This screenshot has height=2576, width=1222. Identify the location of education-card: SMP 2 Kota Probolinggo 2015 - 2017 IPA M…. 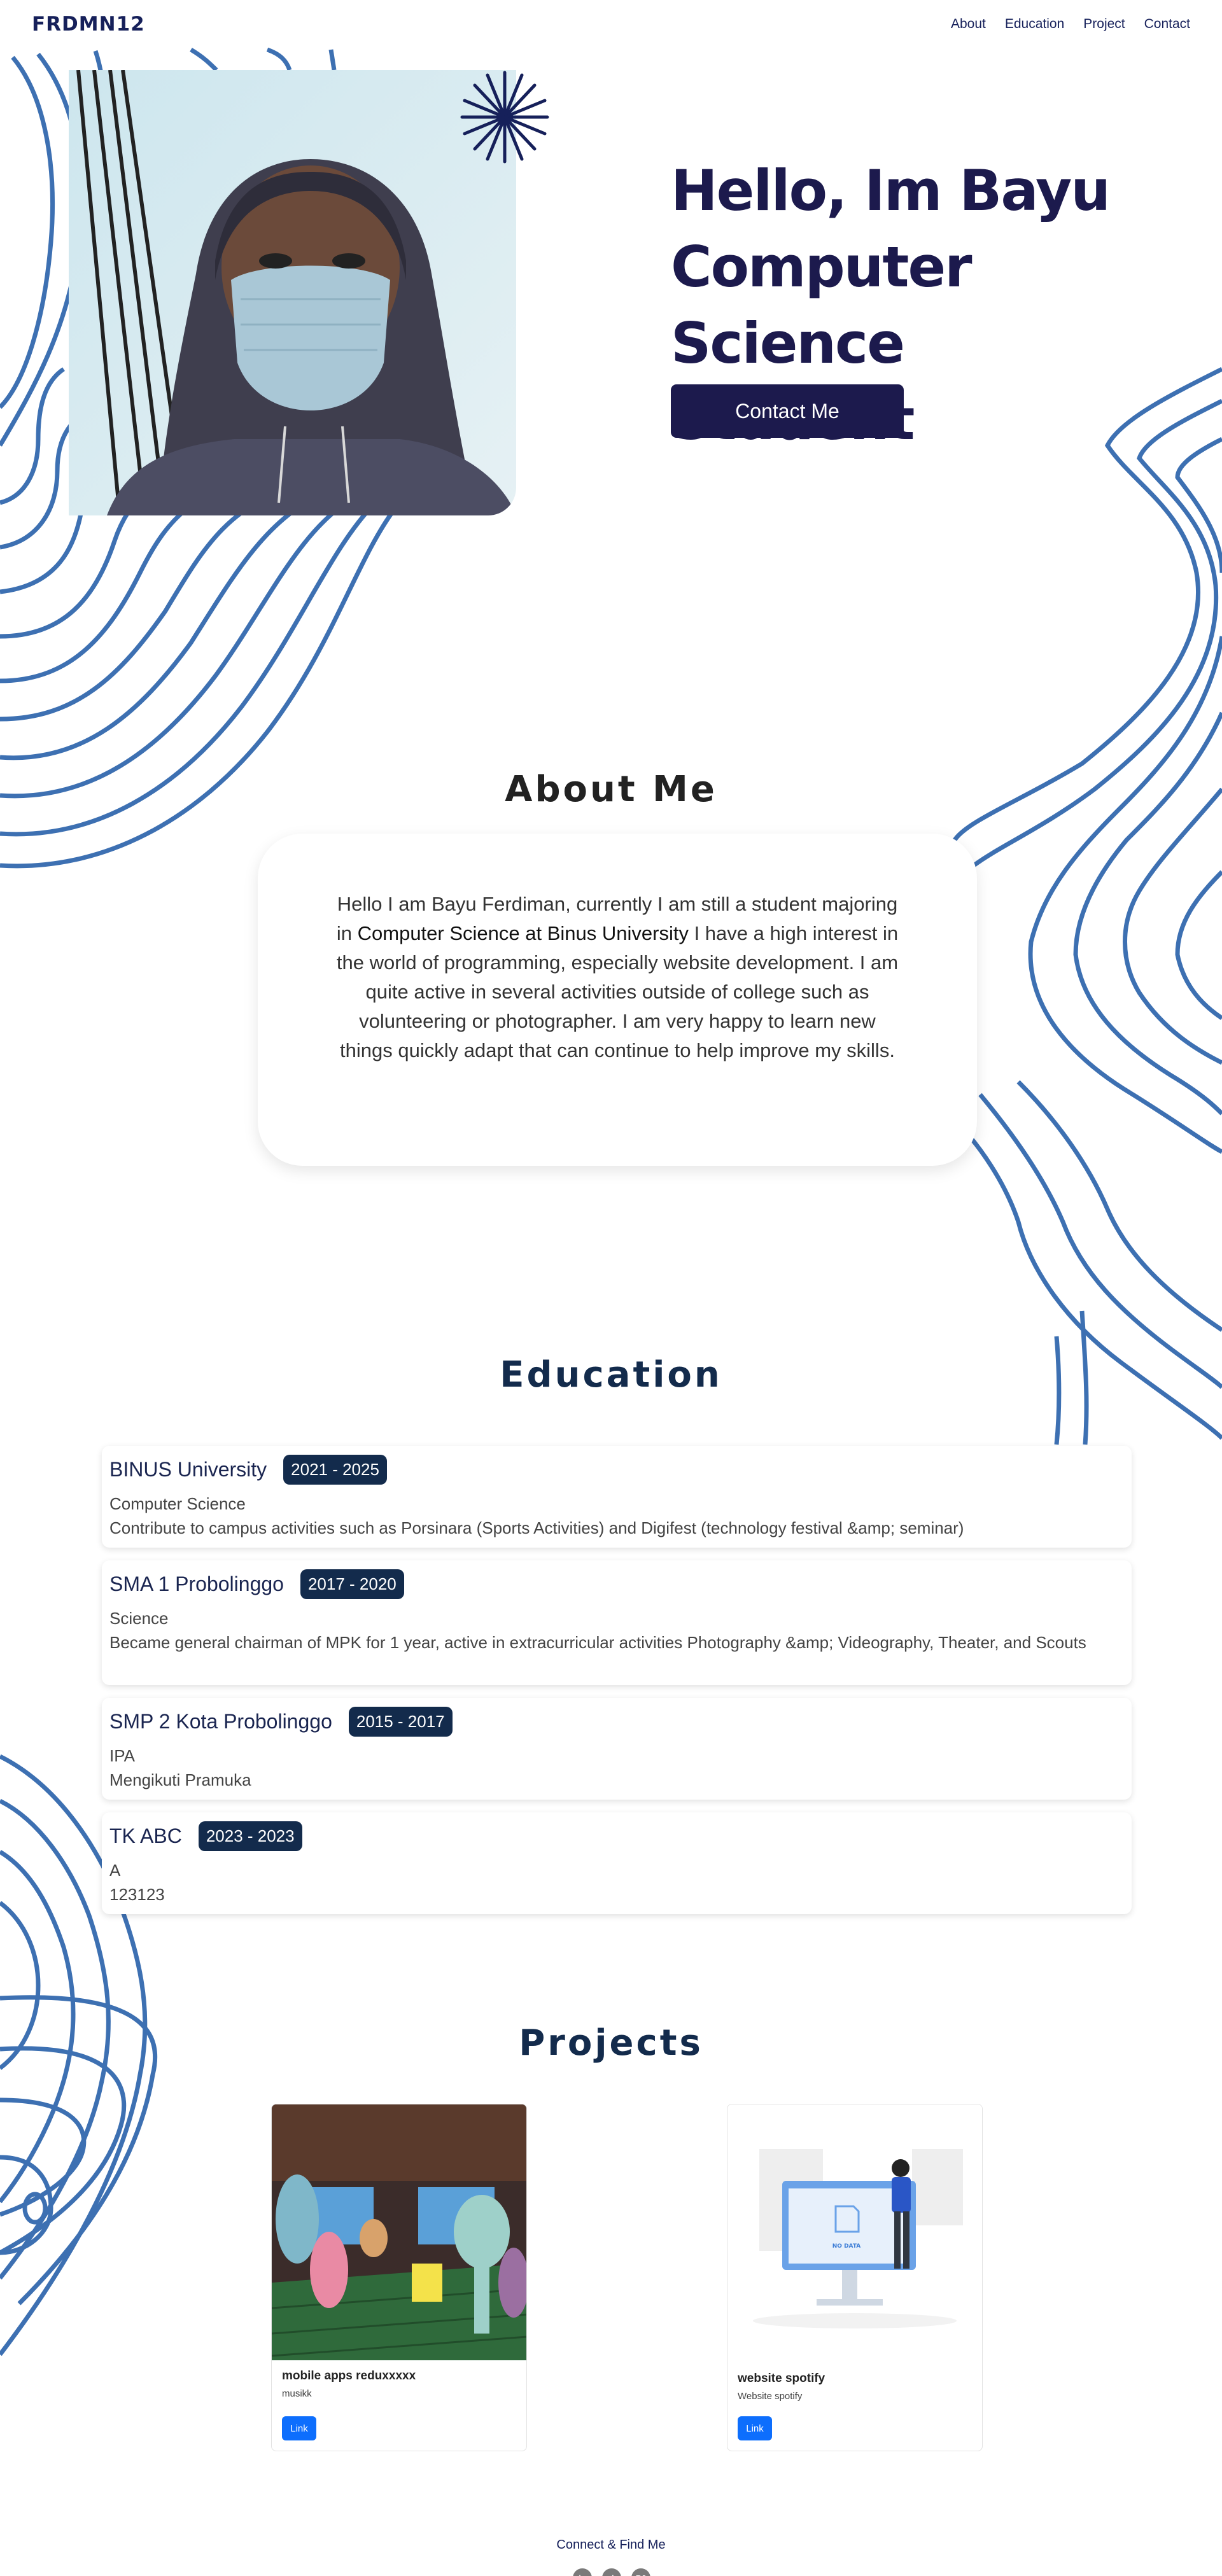
(617, 1749).